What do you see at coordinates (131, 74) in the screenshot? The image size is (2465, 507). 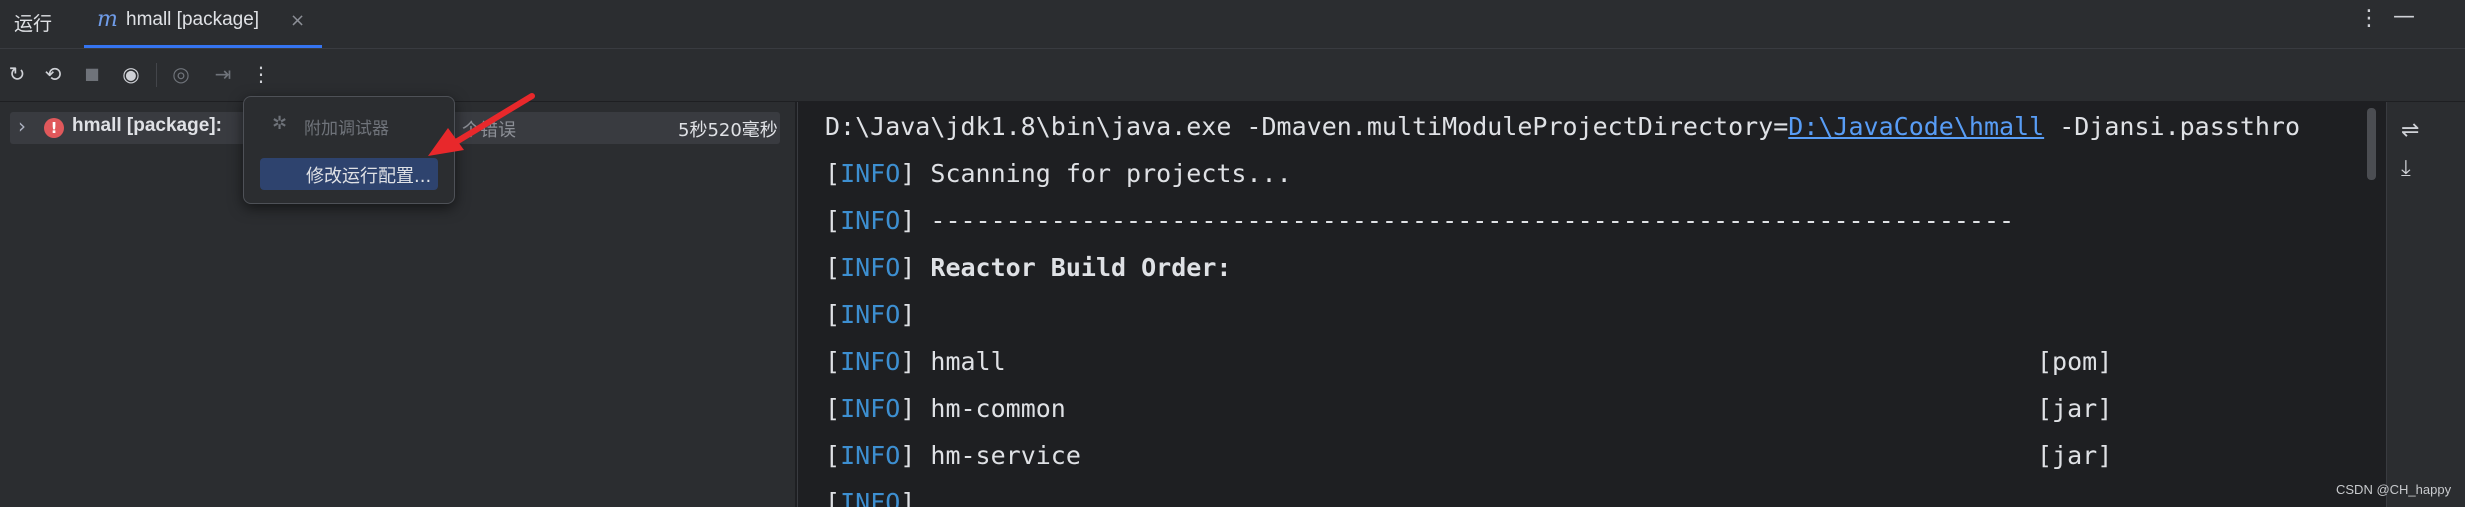 I see `eye-icon: ◉` at bounding box center [131, 74].